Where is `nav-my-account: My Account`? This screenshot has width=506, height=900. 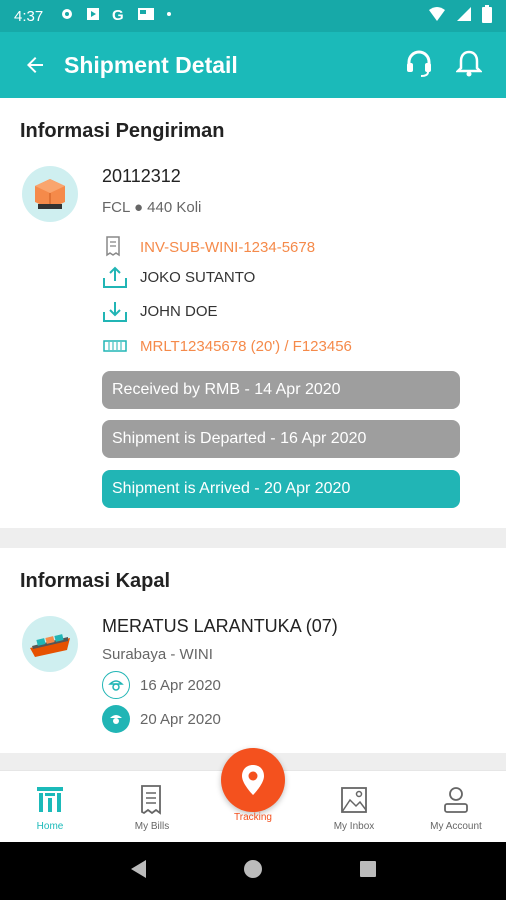 nav-my-account: My Account is located at coordinates (456, 807).